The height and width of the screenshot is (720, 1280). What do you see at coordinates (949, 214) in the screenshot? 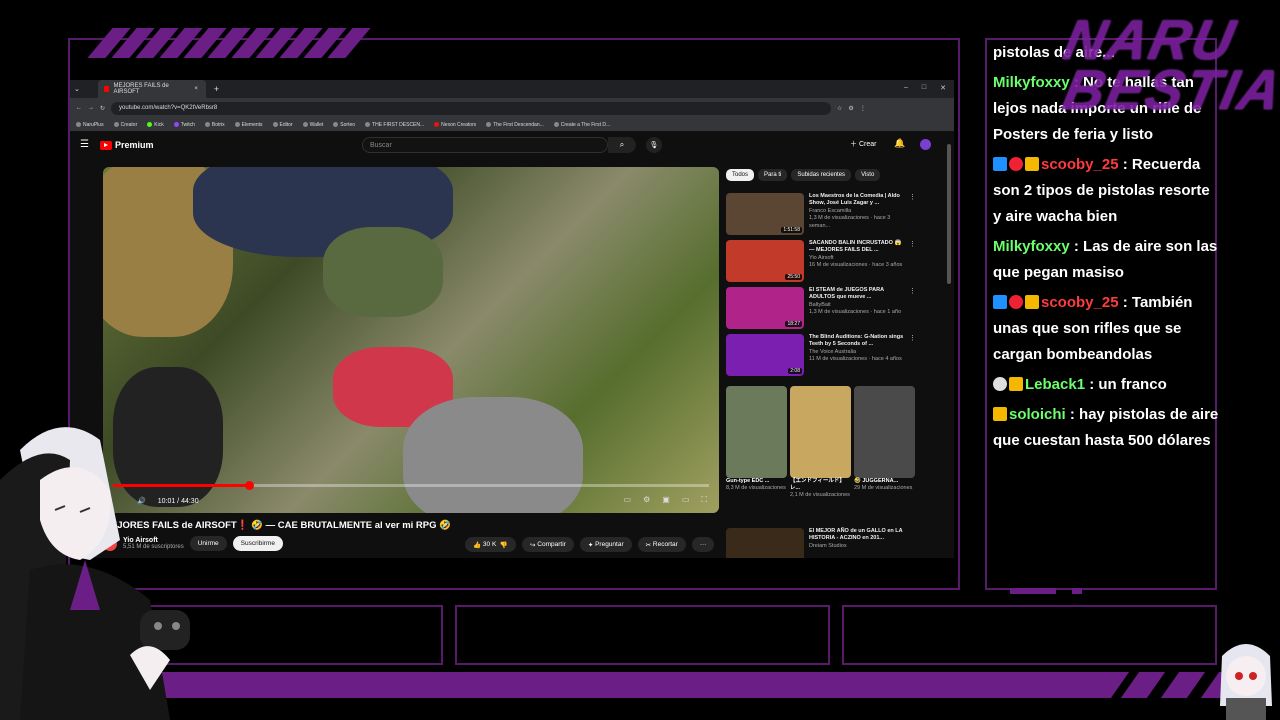
I see `page-scrollbar` at bounding box center [949, 214].